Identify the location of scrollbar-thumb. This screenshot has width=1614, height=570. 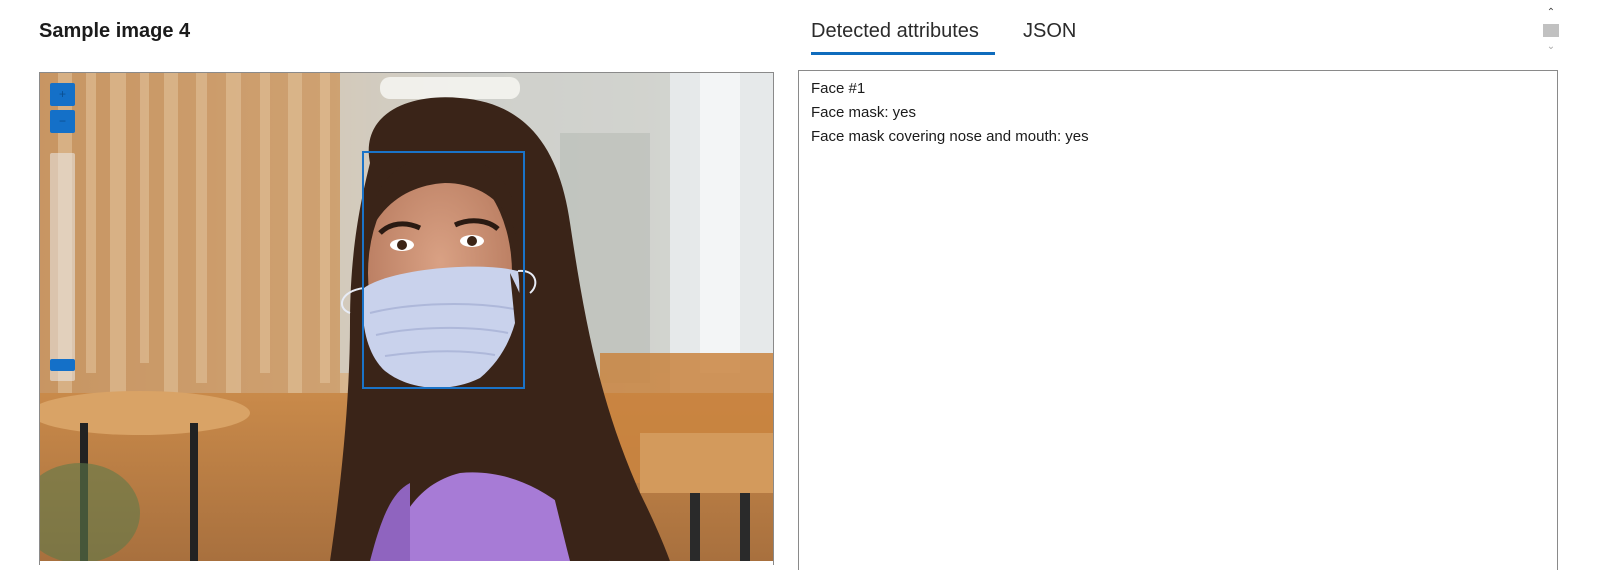
(1551, 30).